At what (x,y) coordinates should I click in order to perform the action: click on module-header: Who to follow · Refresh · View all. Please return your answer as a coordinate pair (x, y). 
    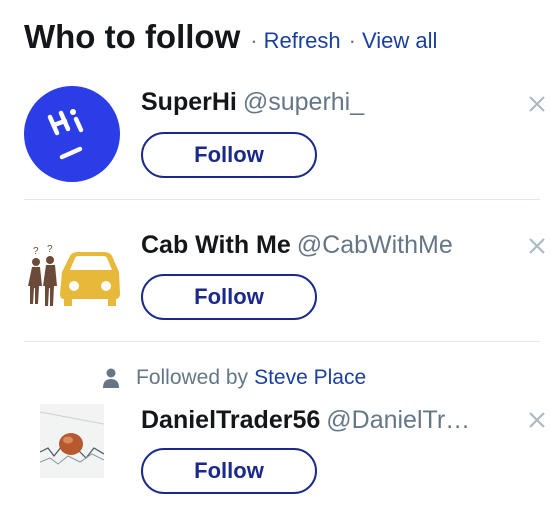
    Looking at the image, I should click on (230, 40).